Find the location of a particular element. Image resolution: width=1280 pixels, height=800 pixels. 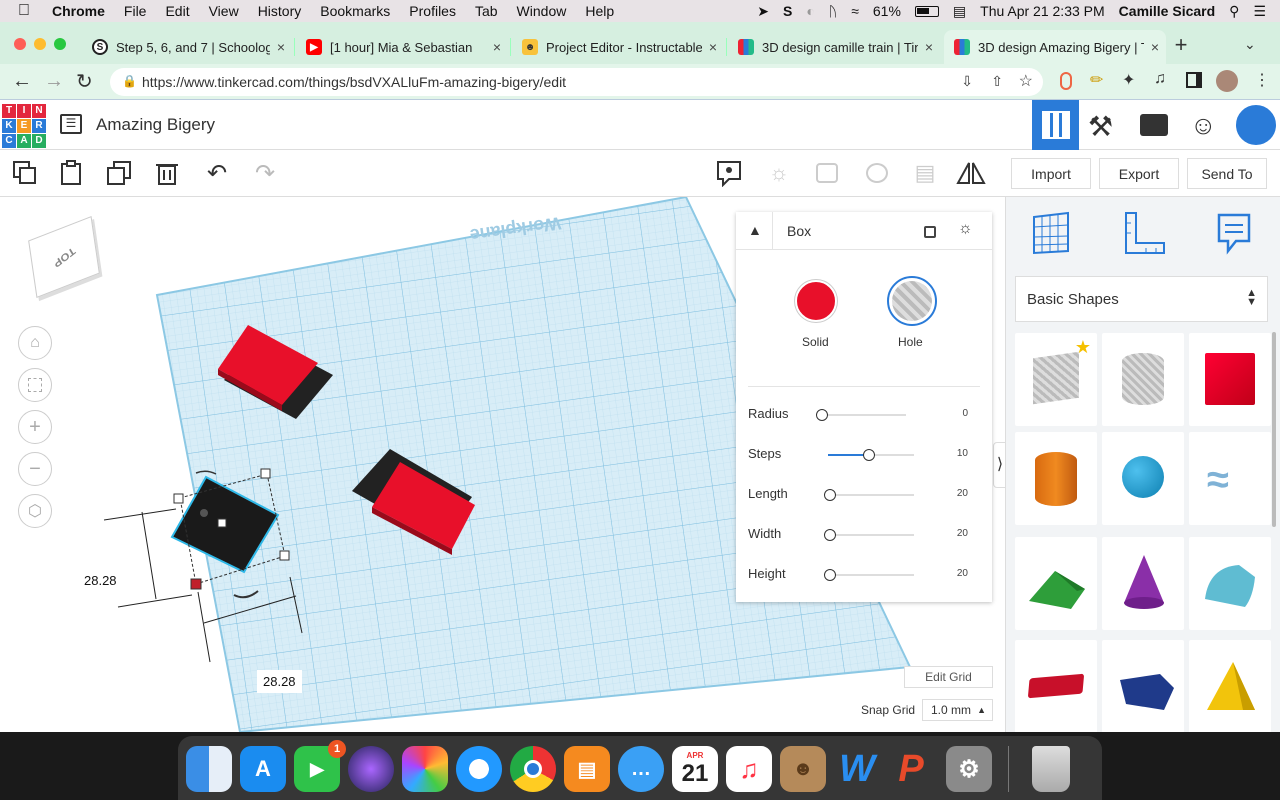

send-to-button: Send To is located at coordinates (1227, 173).